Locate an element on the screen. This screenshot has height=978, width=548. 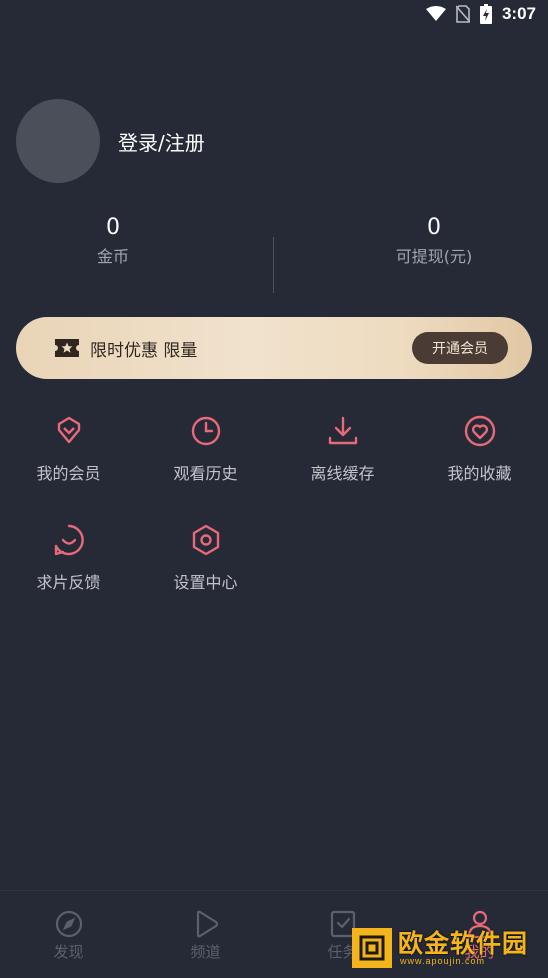
coins-value: 0 is located at coordinates (113, 227).